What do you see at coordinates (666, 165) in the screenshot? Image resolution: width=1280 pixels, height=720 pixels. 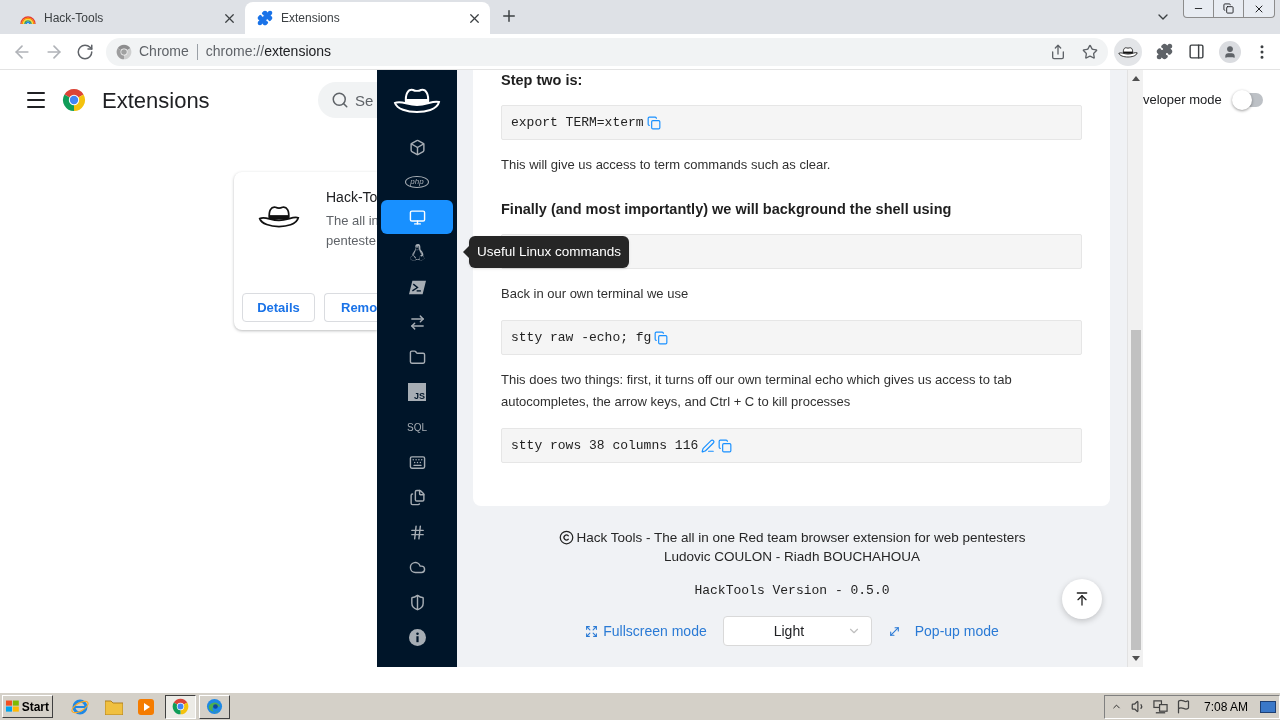 I see `body-text: This will give us access to term commands such as clear.` at bounding box center [666, 165].